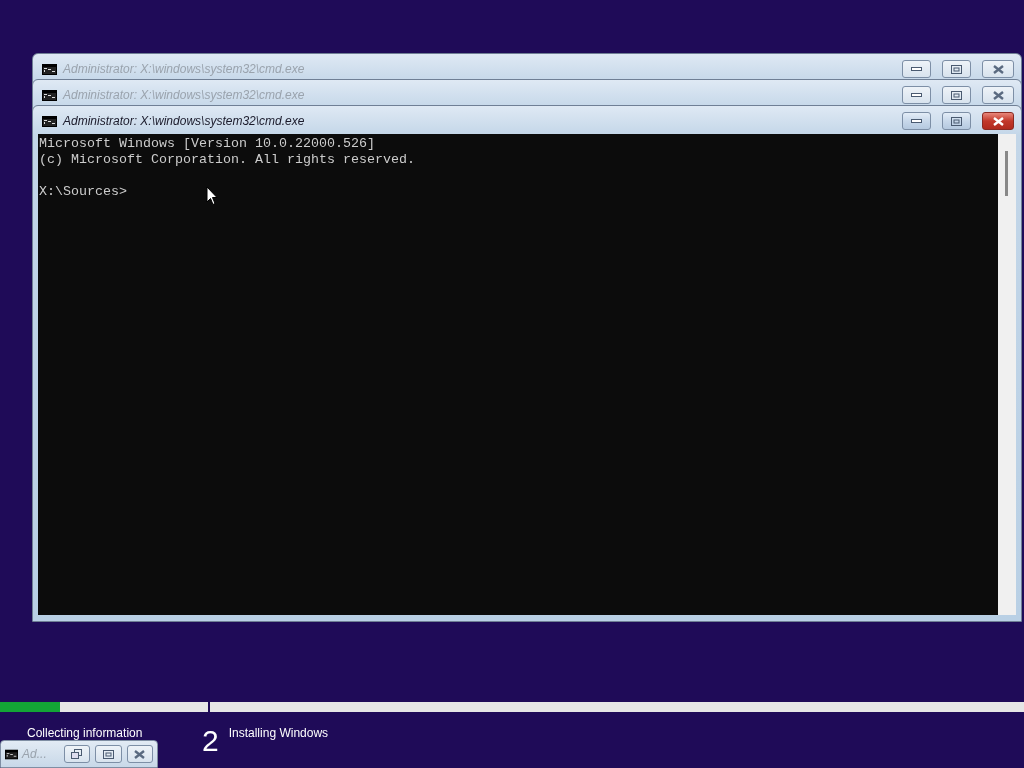 The image size is (1024, 768). What do you see at coordinates (1007, 374) in the screenshot?
I see `scrollbar` at bounding box center [1007, 374].